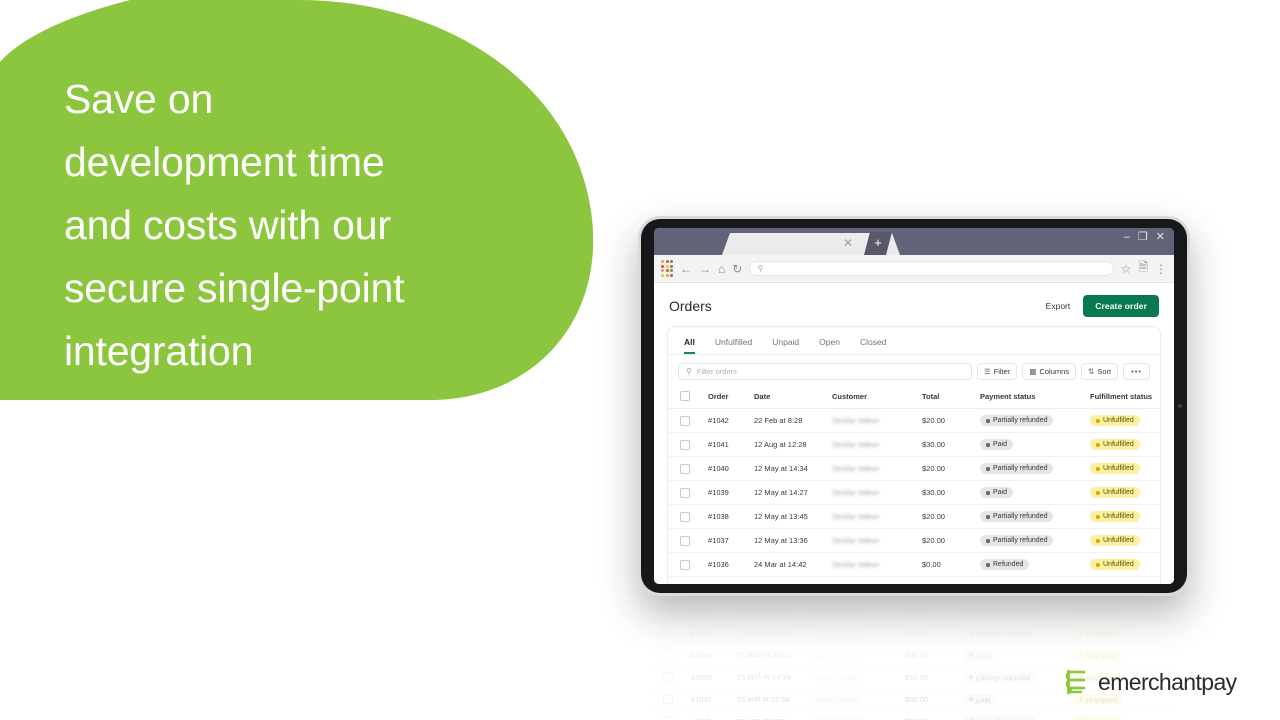  Describe the element at coordinates (731, 444) in the screenshot. I see `cell-order: #1041` at that location.